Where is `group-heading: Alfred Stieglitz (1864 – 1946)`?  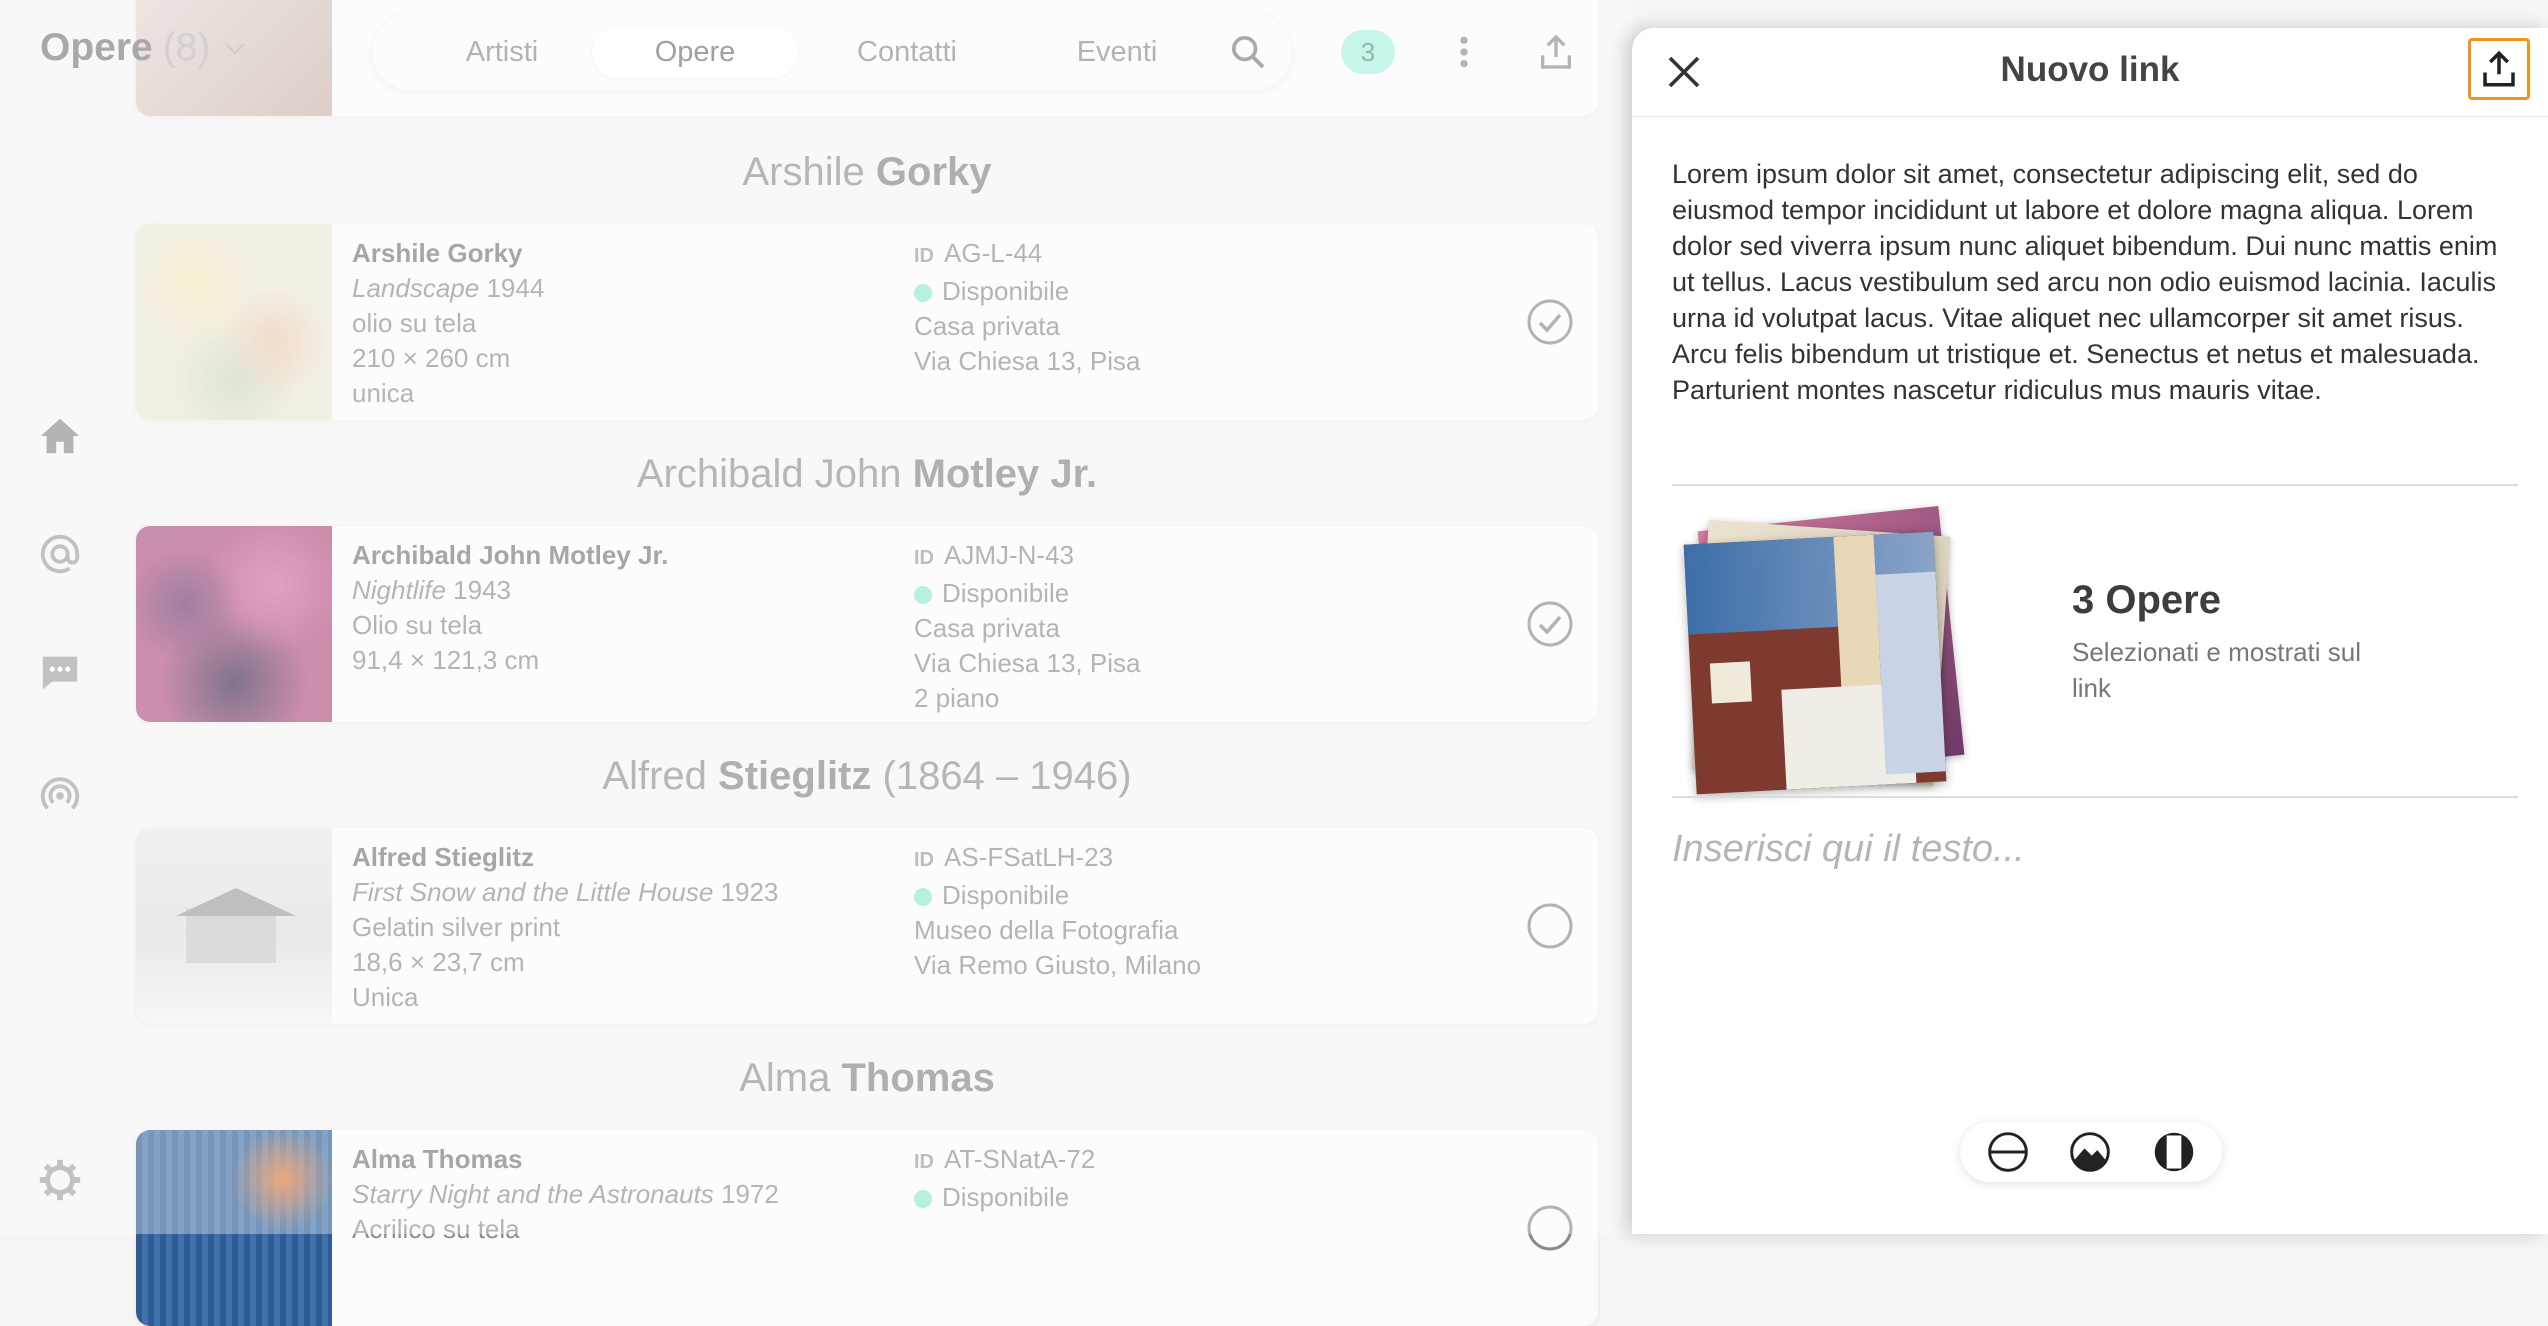
group-heading: Alfred Stieglitz (1864 – 1946) is located at coordinates (867, 776).